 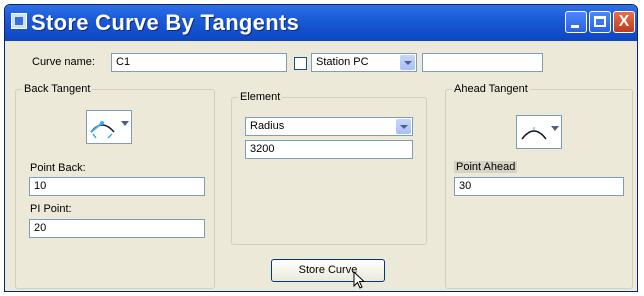 What do you see at coordinates (491, 89) in the screenshot?
I see `ahead-tangent-title: Ahead Tangent` at bounding box center [491, 89].